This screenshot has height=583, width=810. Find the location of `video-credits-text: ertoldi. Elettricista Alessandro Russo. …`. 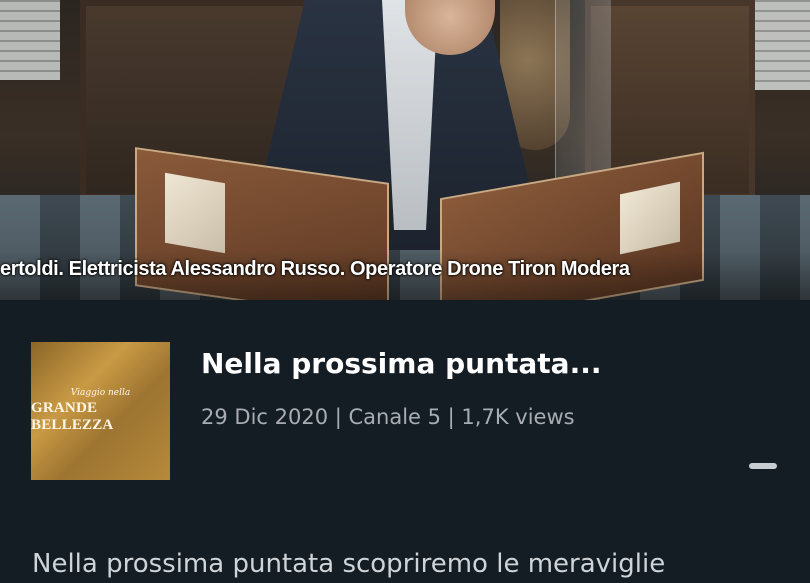

video-credits-text: ertoldi. Elettricista Alessandro Russo. … is located at coordinates (315, 269).